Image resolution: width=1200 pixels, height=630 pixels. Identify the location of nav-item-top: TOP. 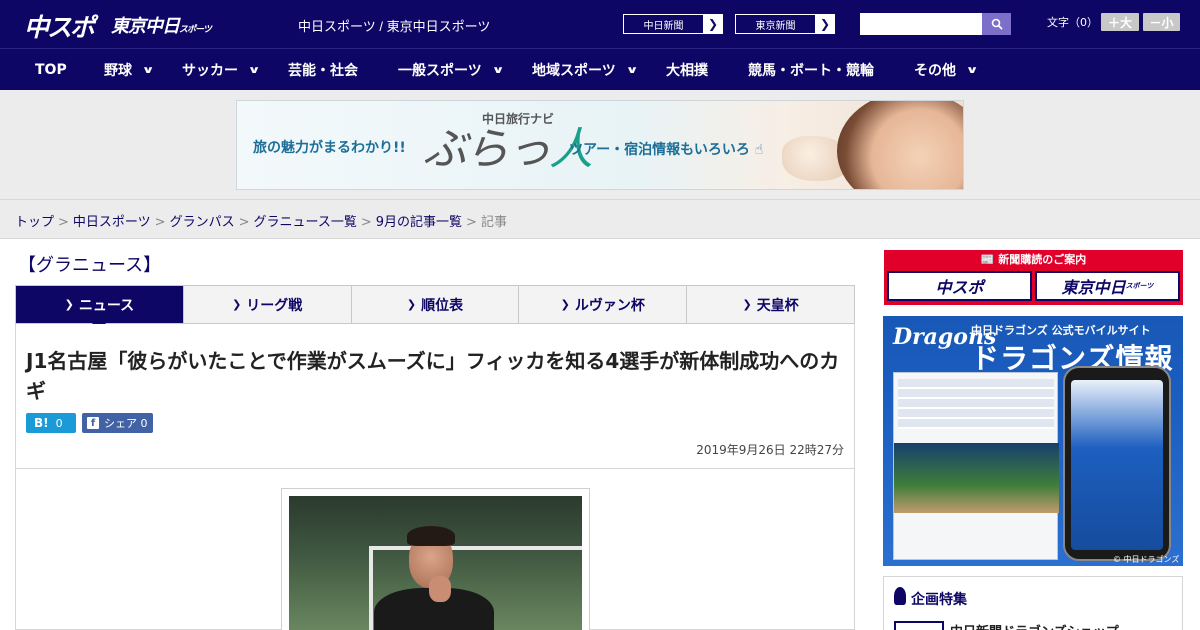
(51, 70).